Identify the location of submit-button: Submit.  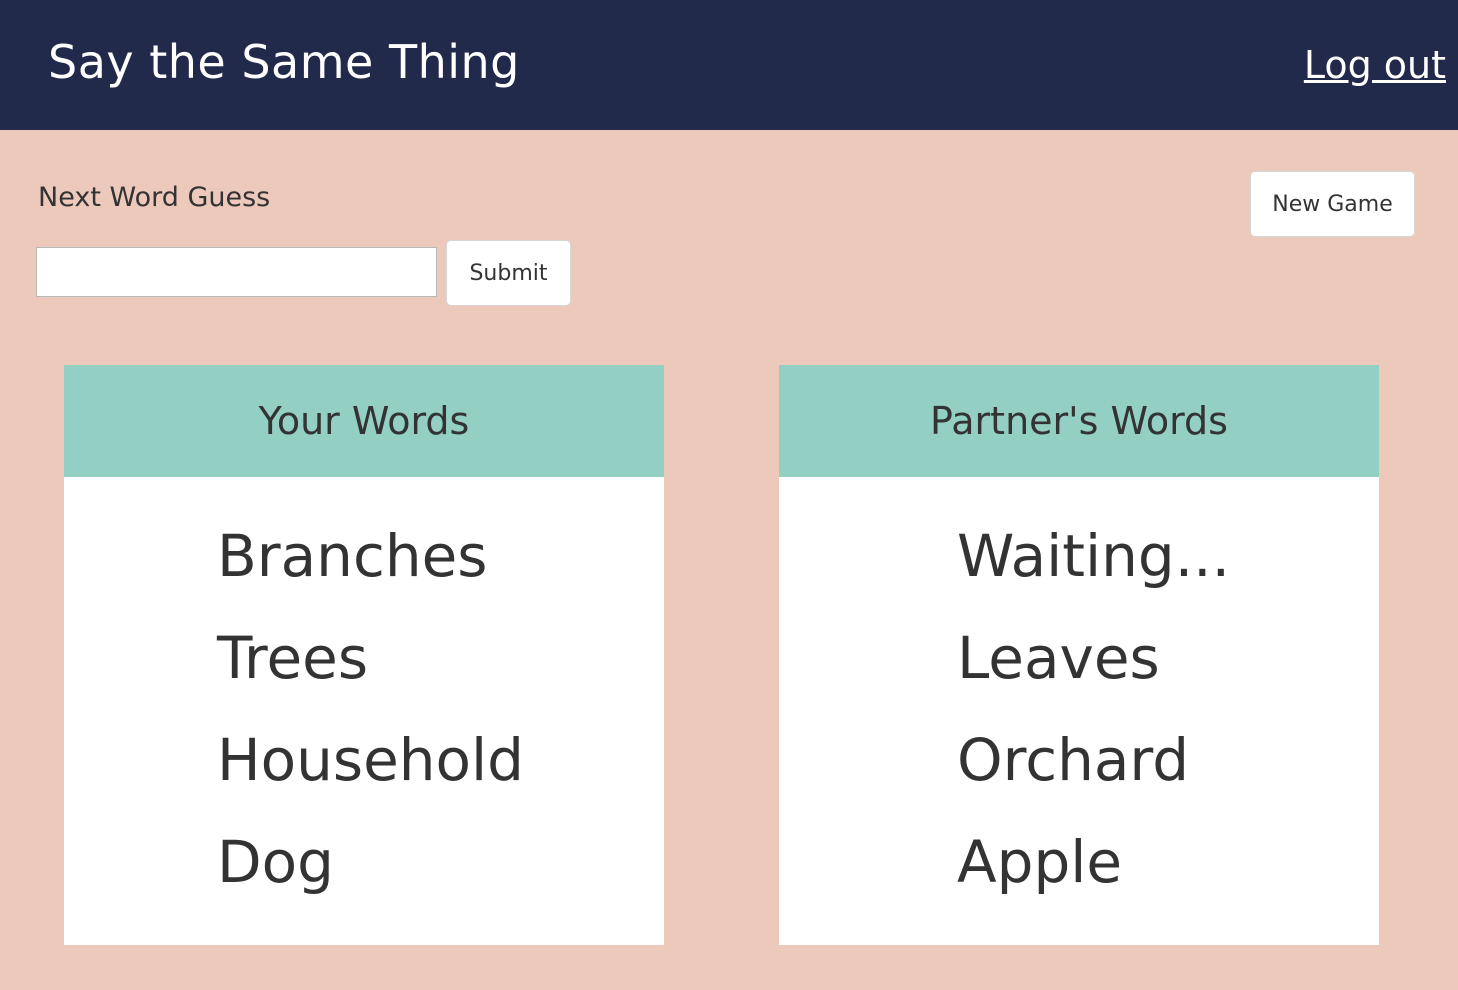
(508, 273).